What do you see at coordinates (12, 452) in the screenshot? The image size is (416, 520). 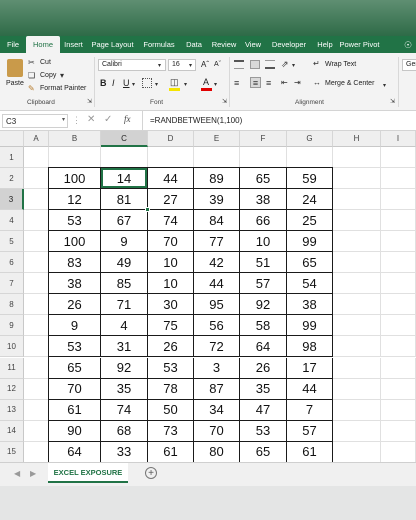 I see `row-header-15: 15` at bounding box center [12, 452].